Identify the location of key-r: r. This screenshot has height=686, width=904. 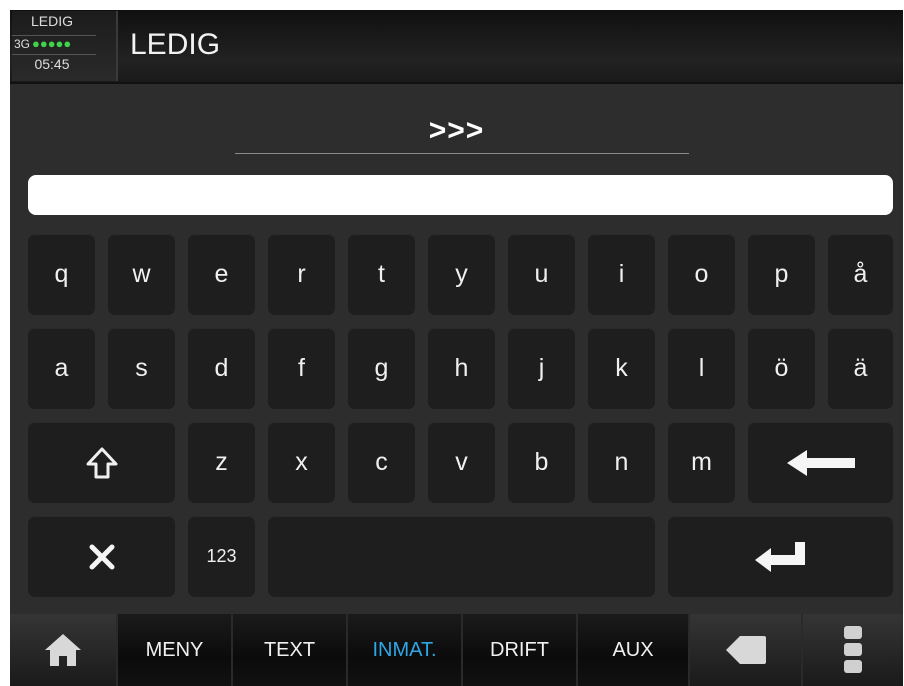
(301, 274).